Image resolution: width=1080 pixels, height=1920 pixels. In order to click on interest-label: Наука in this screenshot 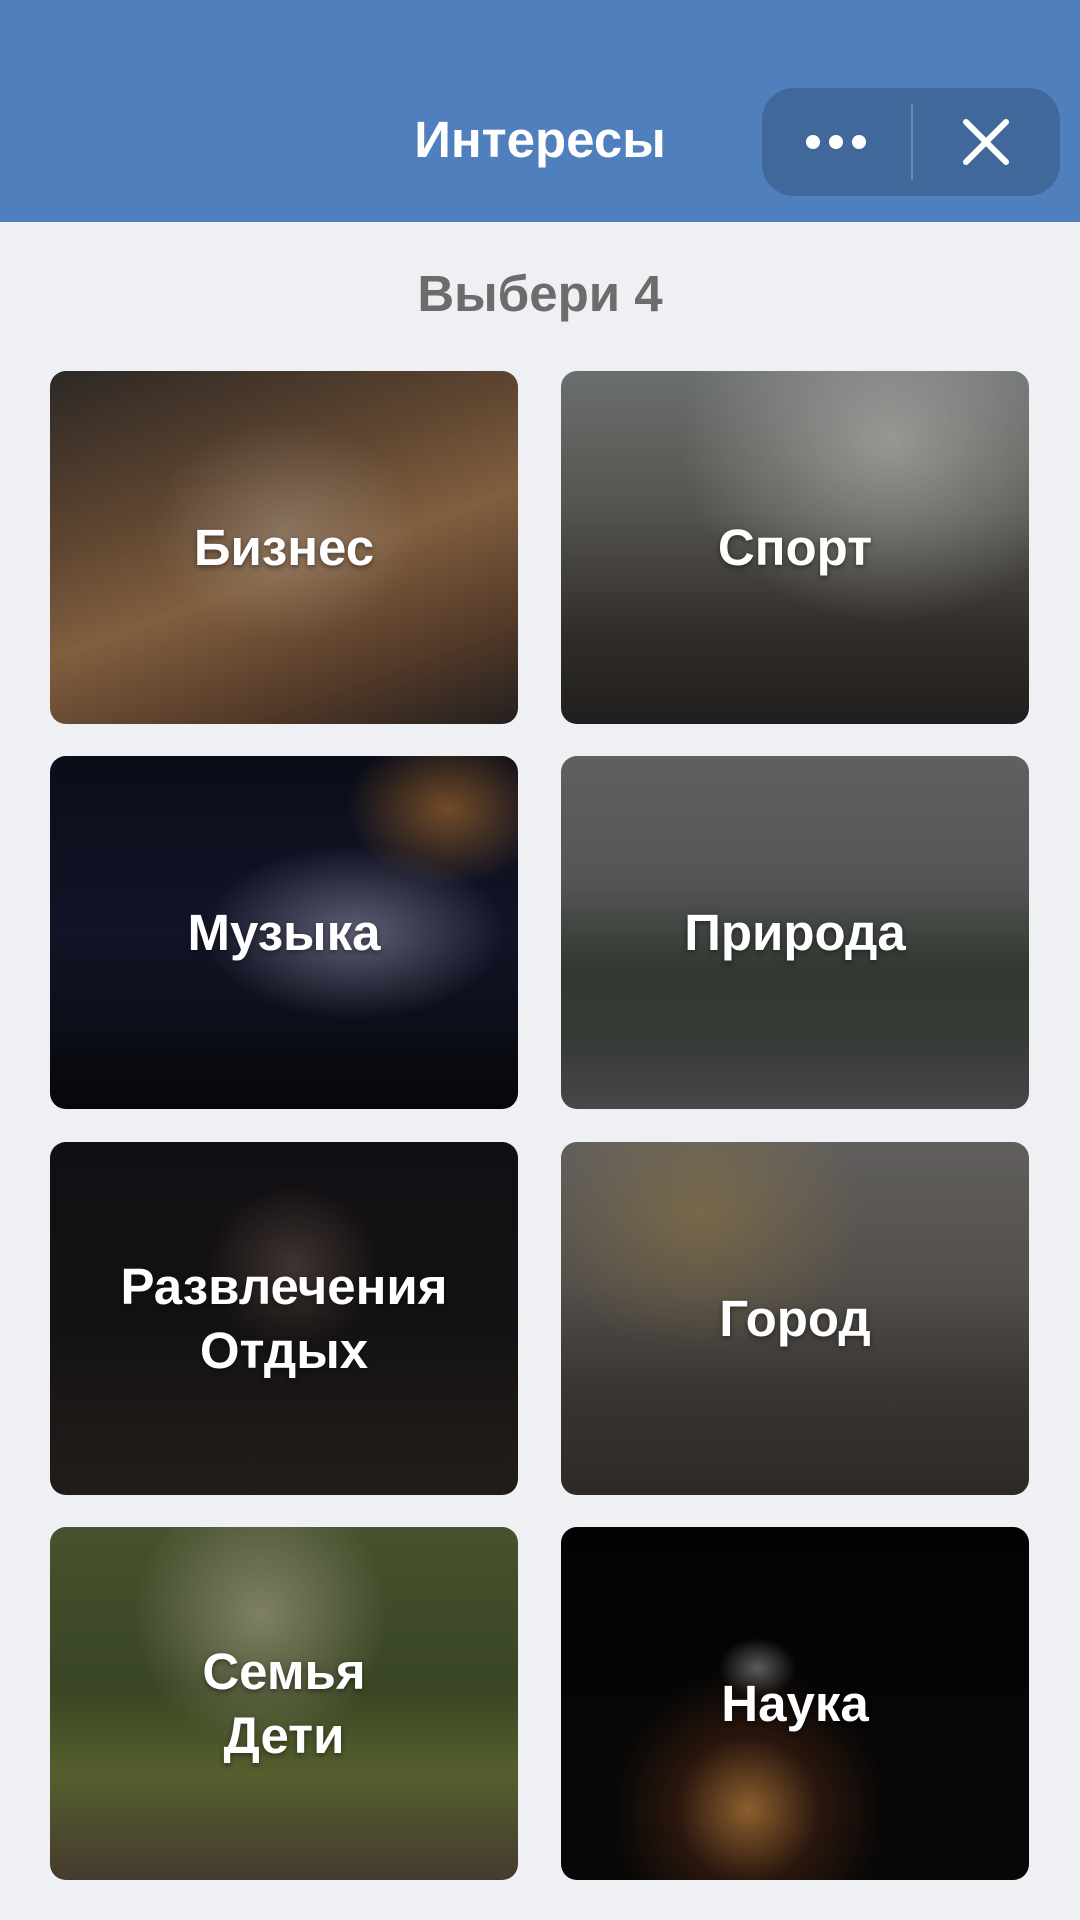, I will do `click(795, 1703)`.